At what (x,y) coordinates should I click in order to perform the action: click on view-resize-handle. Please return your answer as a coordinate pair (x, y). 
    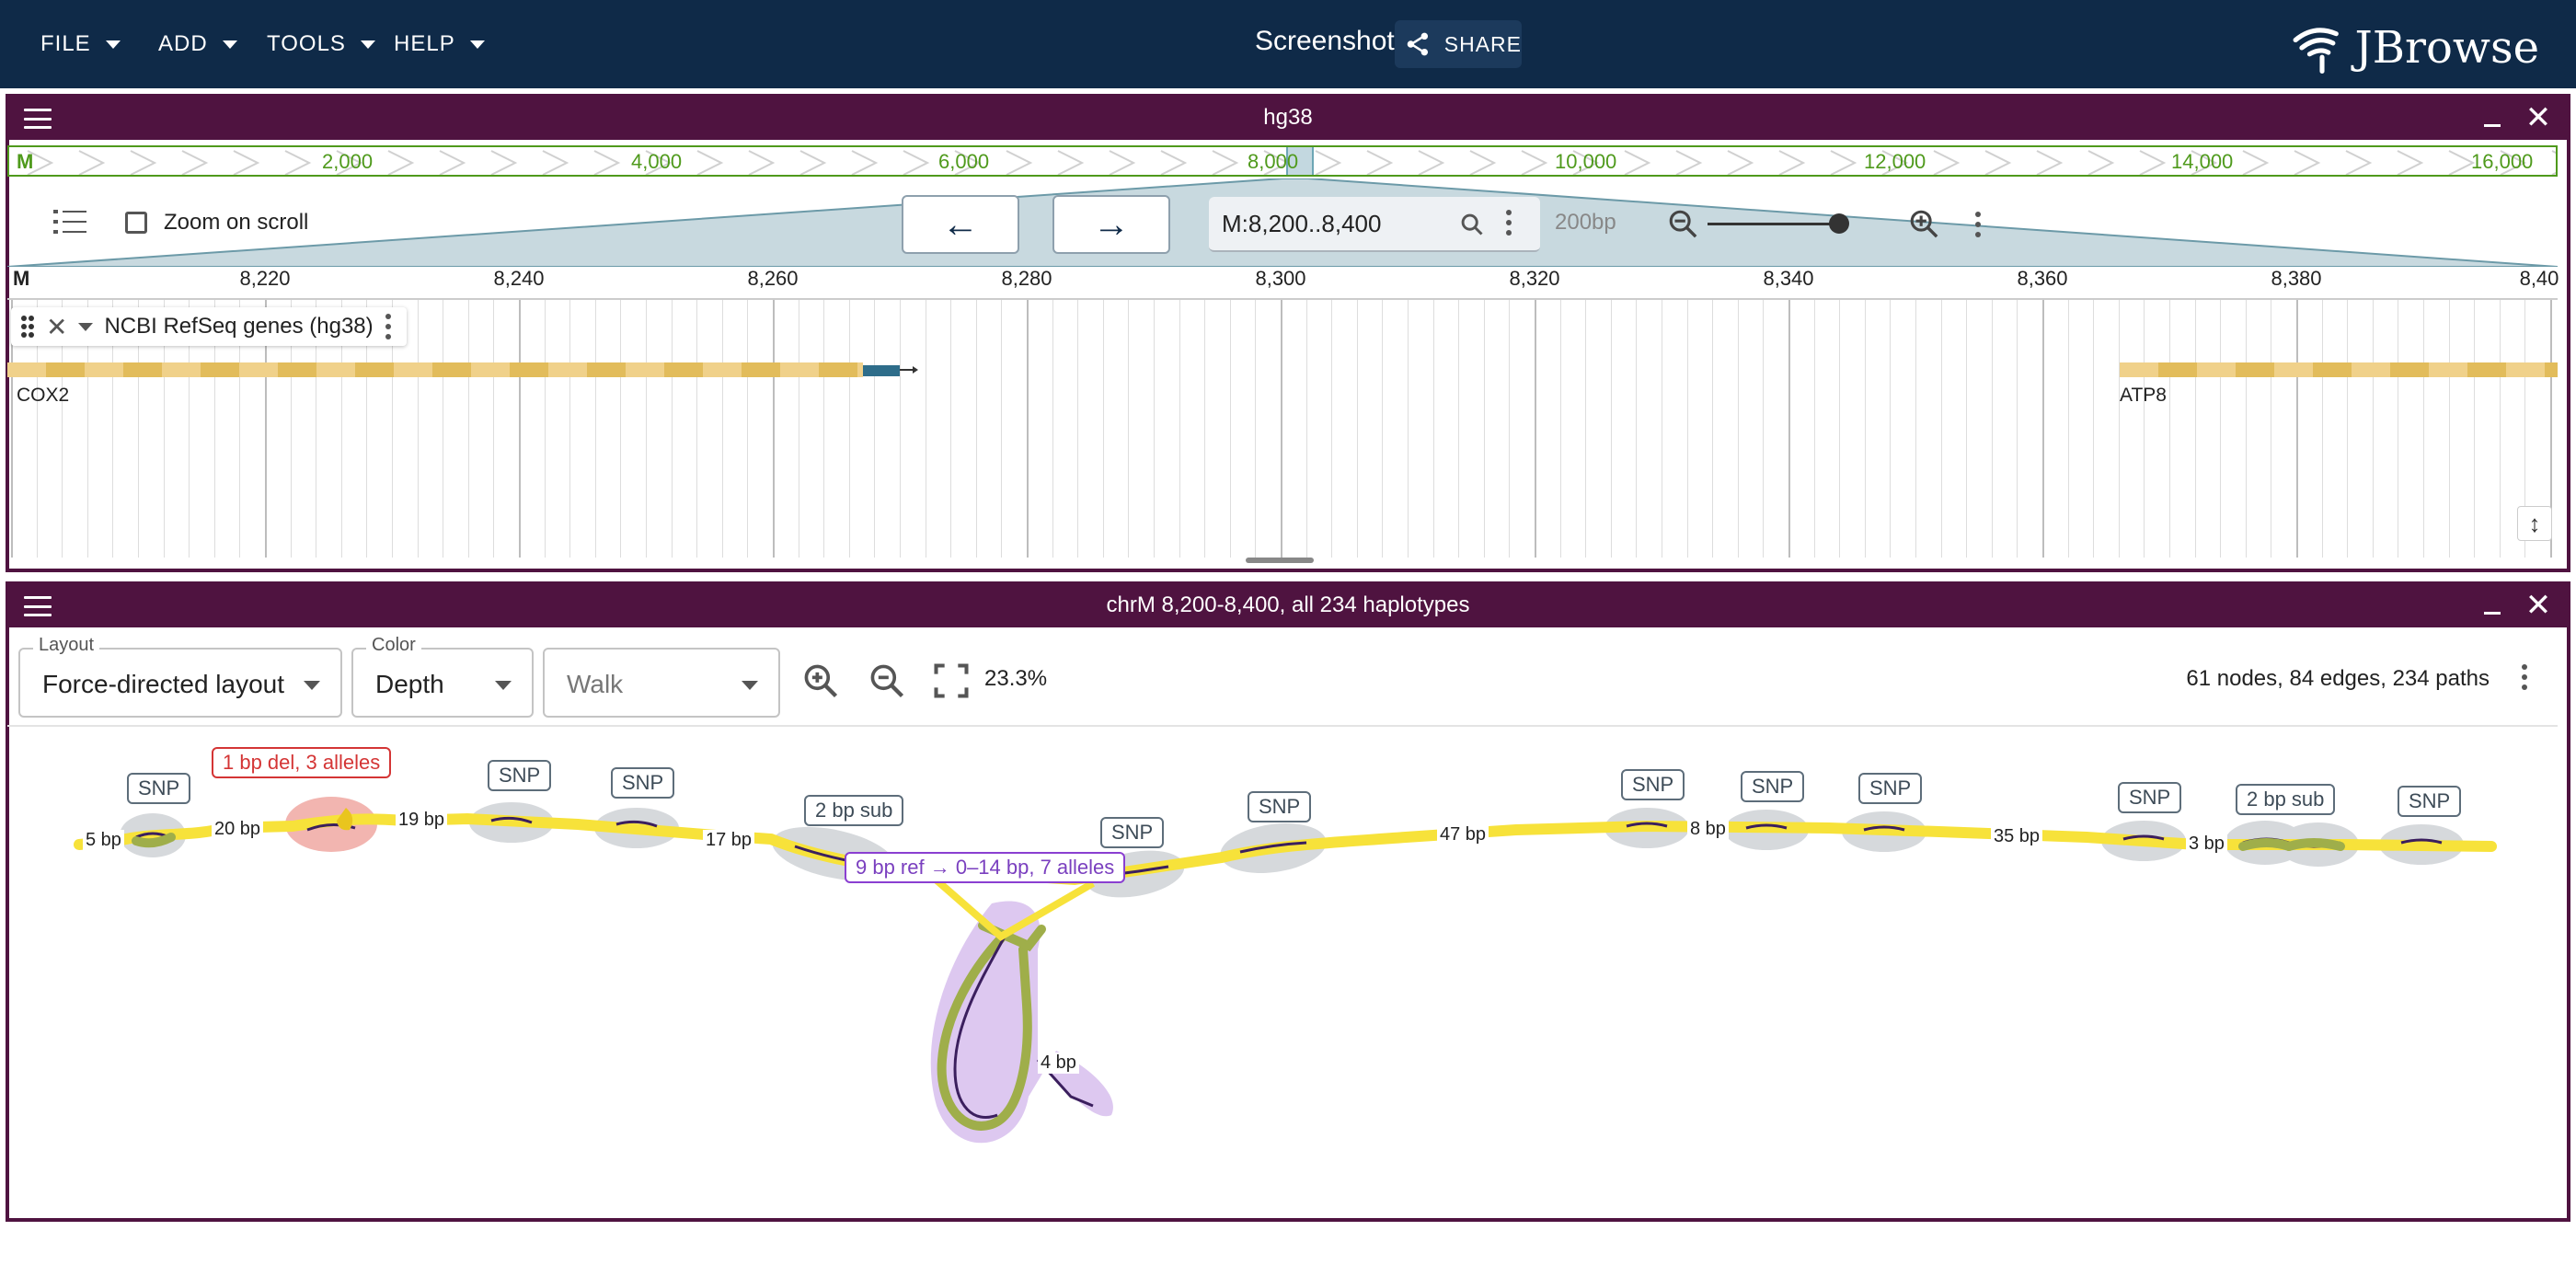
    Looking at the image, I should click on (1280, 560).